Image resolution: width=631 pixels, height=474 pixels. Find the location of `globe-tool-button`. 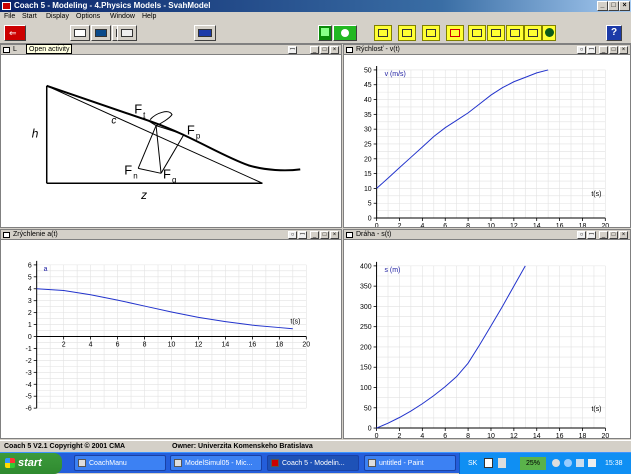

globe-tool-button is located at coordinates (549, 33).